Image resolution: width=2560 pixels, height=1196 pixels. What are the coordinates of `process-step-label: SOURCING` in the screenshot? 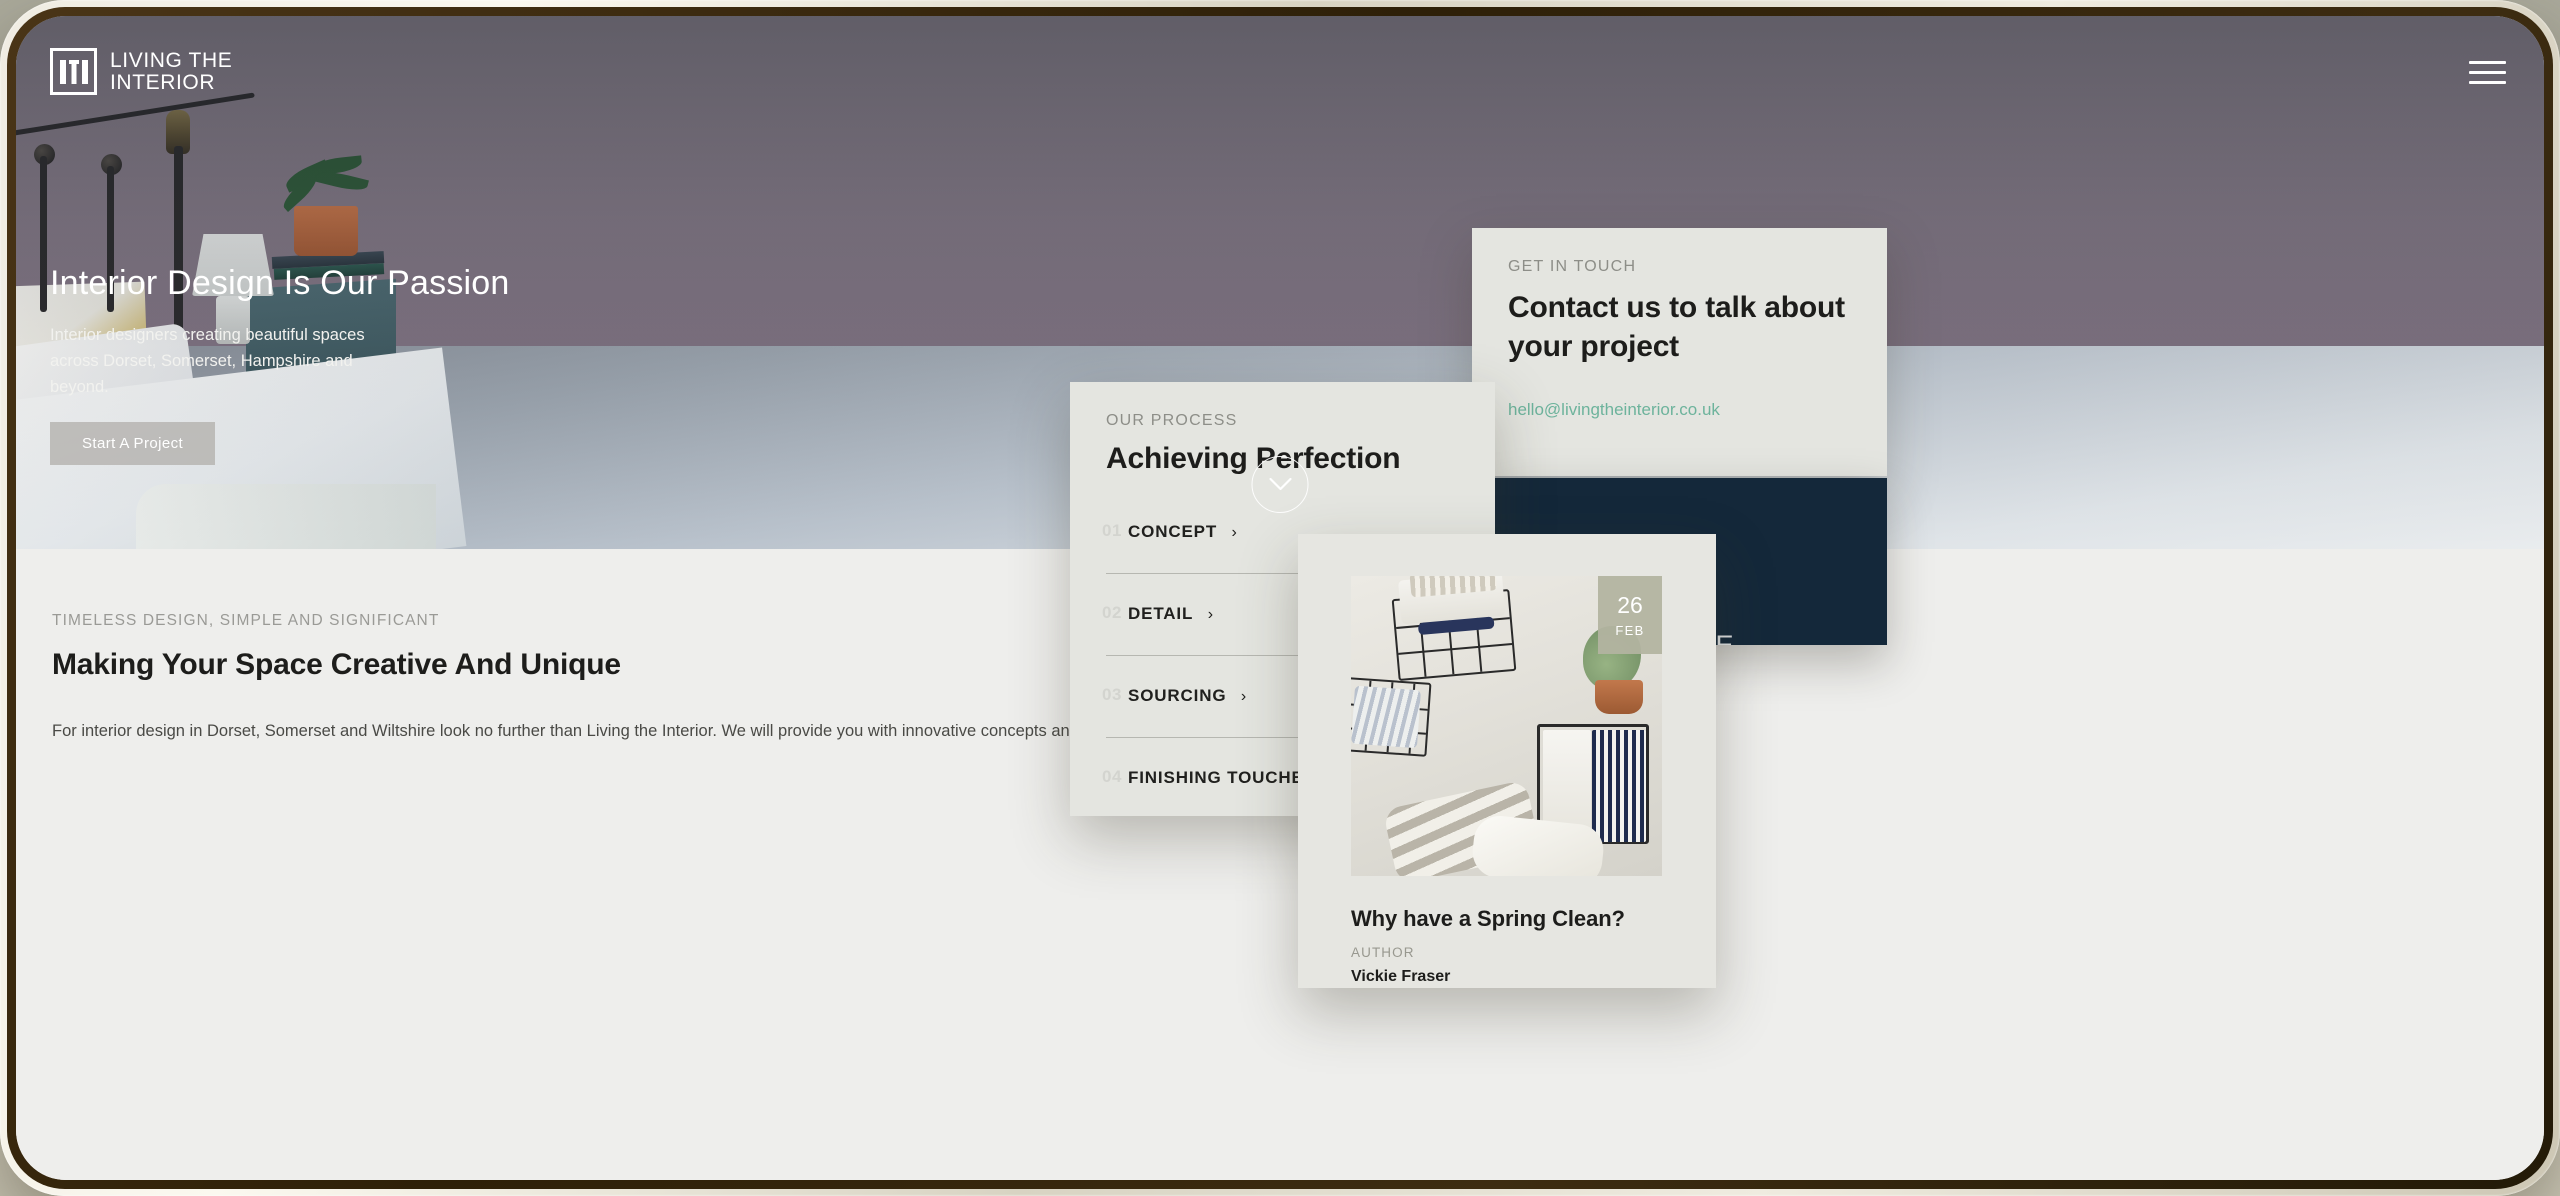 It's located at (1177, 695).